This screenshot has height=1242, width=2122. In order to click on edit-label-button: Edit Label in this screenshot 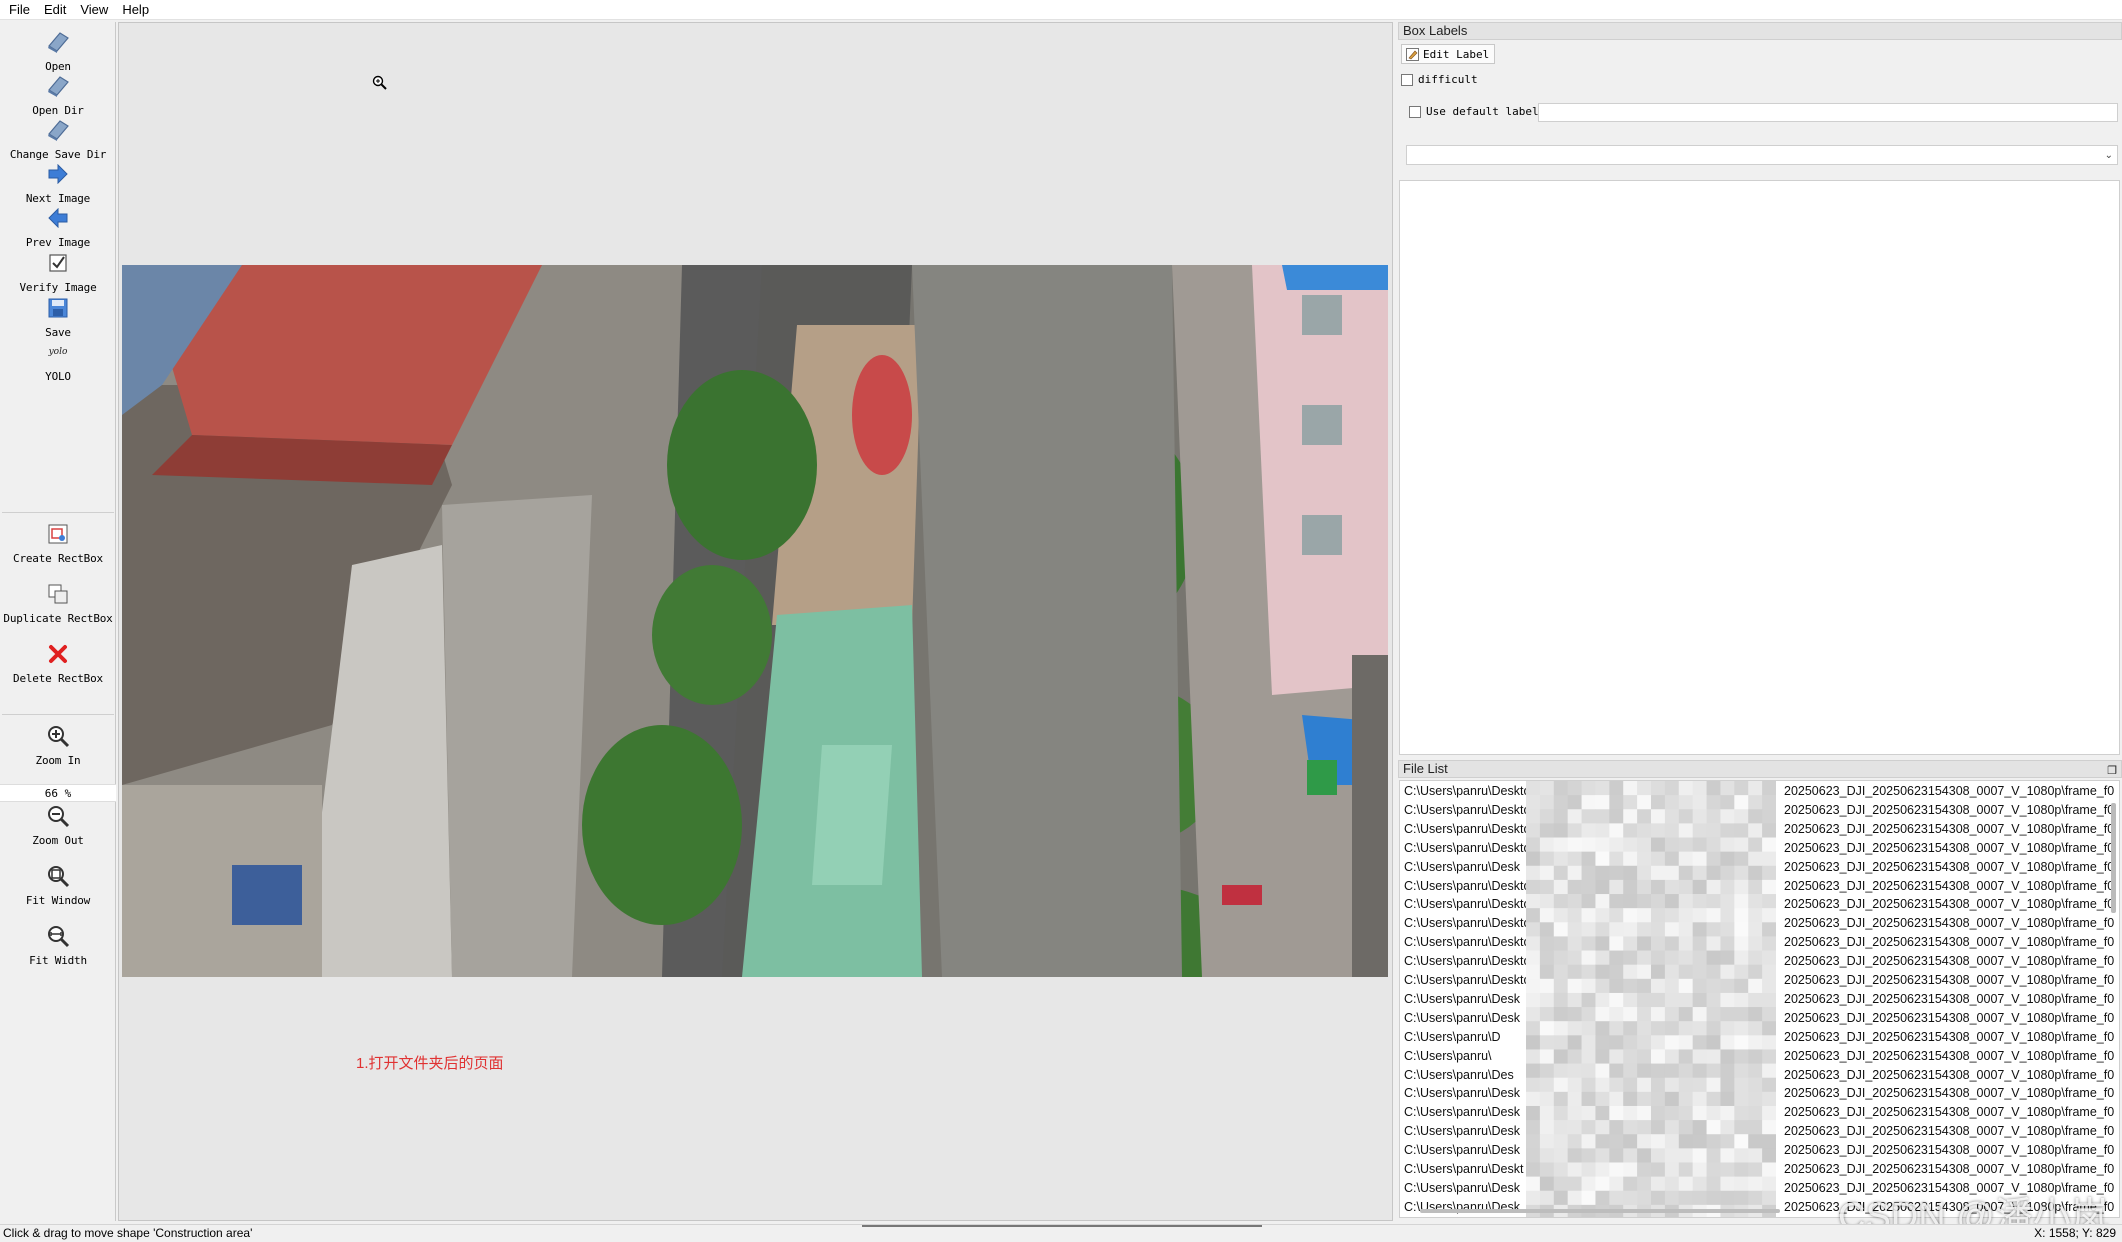, I will do `click(1448, 54)`.